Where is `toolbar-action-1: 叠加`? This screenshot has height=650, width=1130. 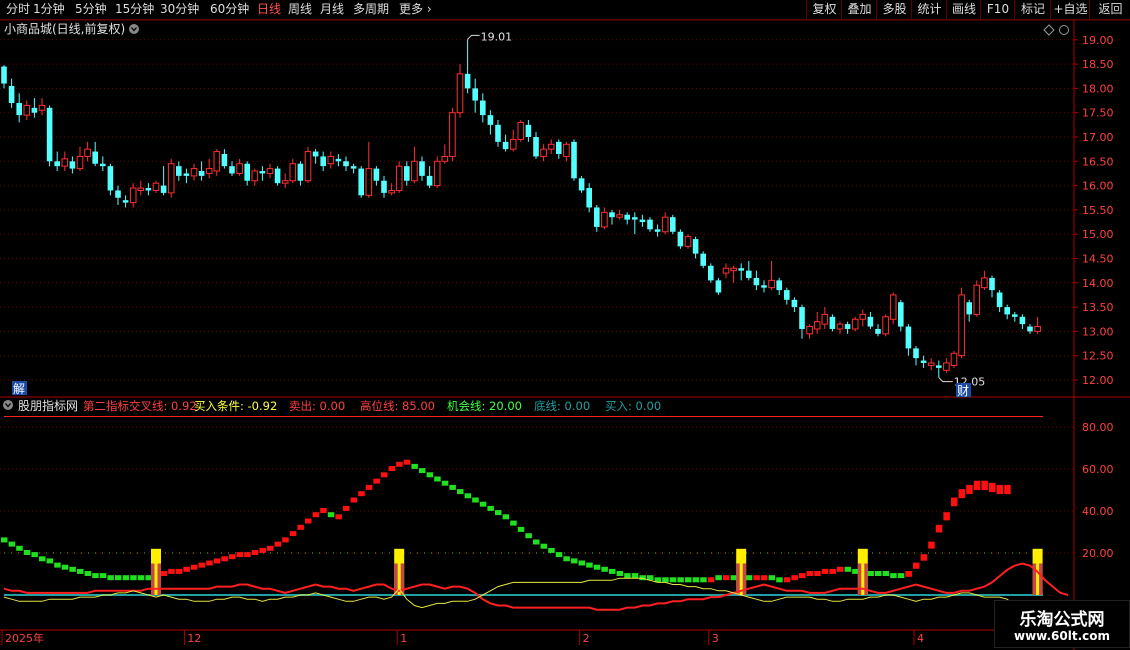
toolbar-action-1: 叠加 is located at coordinates (859, 9).